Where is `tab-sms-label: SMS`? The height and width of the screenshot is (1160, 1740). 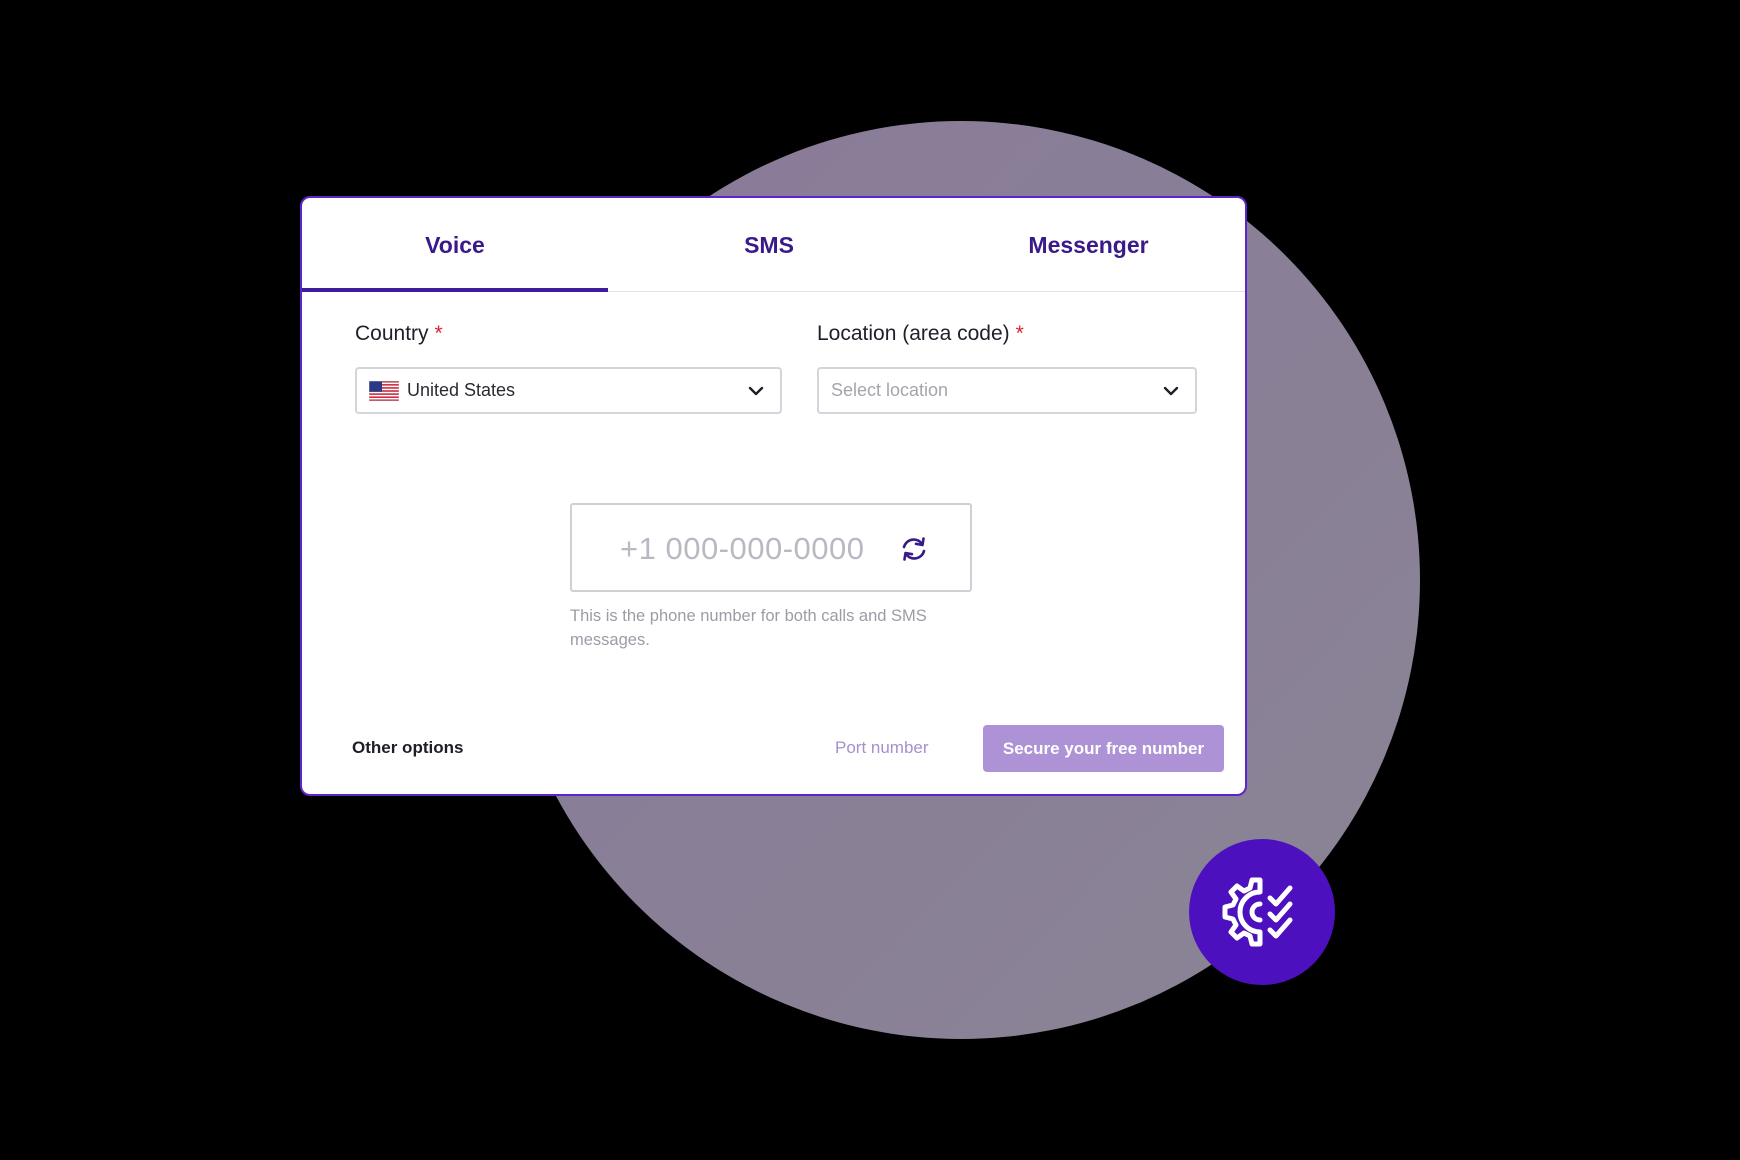
tab-sms-label: SMS is located at coordinates (769, 244).